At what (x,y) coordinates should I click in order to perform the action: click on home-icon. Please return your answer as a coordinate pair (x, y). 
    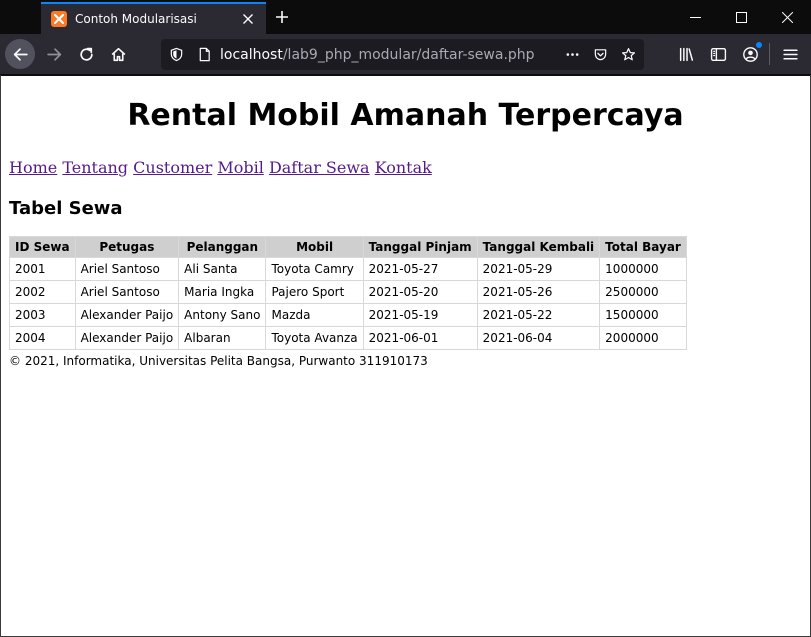
    Looking at the image, I should click on (118, 54).